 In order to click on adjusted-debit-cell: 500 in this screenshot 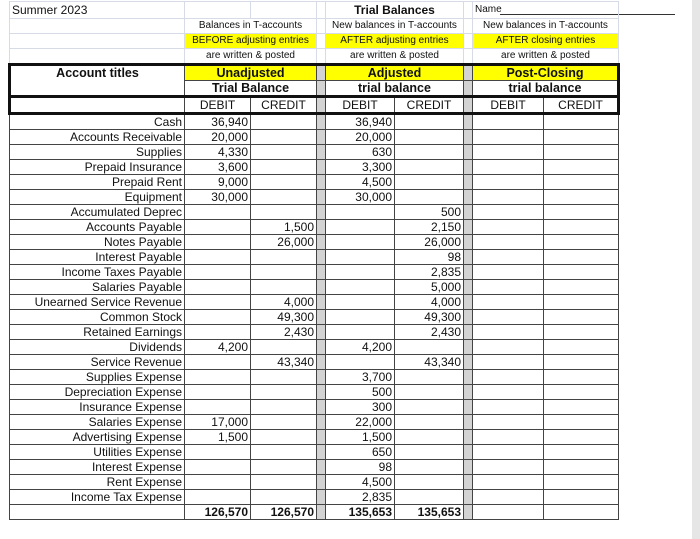, I will do `click(360, 392)`.